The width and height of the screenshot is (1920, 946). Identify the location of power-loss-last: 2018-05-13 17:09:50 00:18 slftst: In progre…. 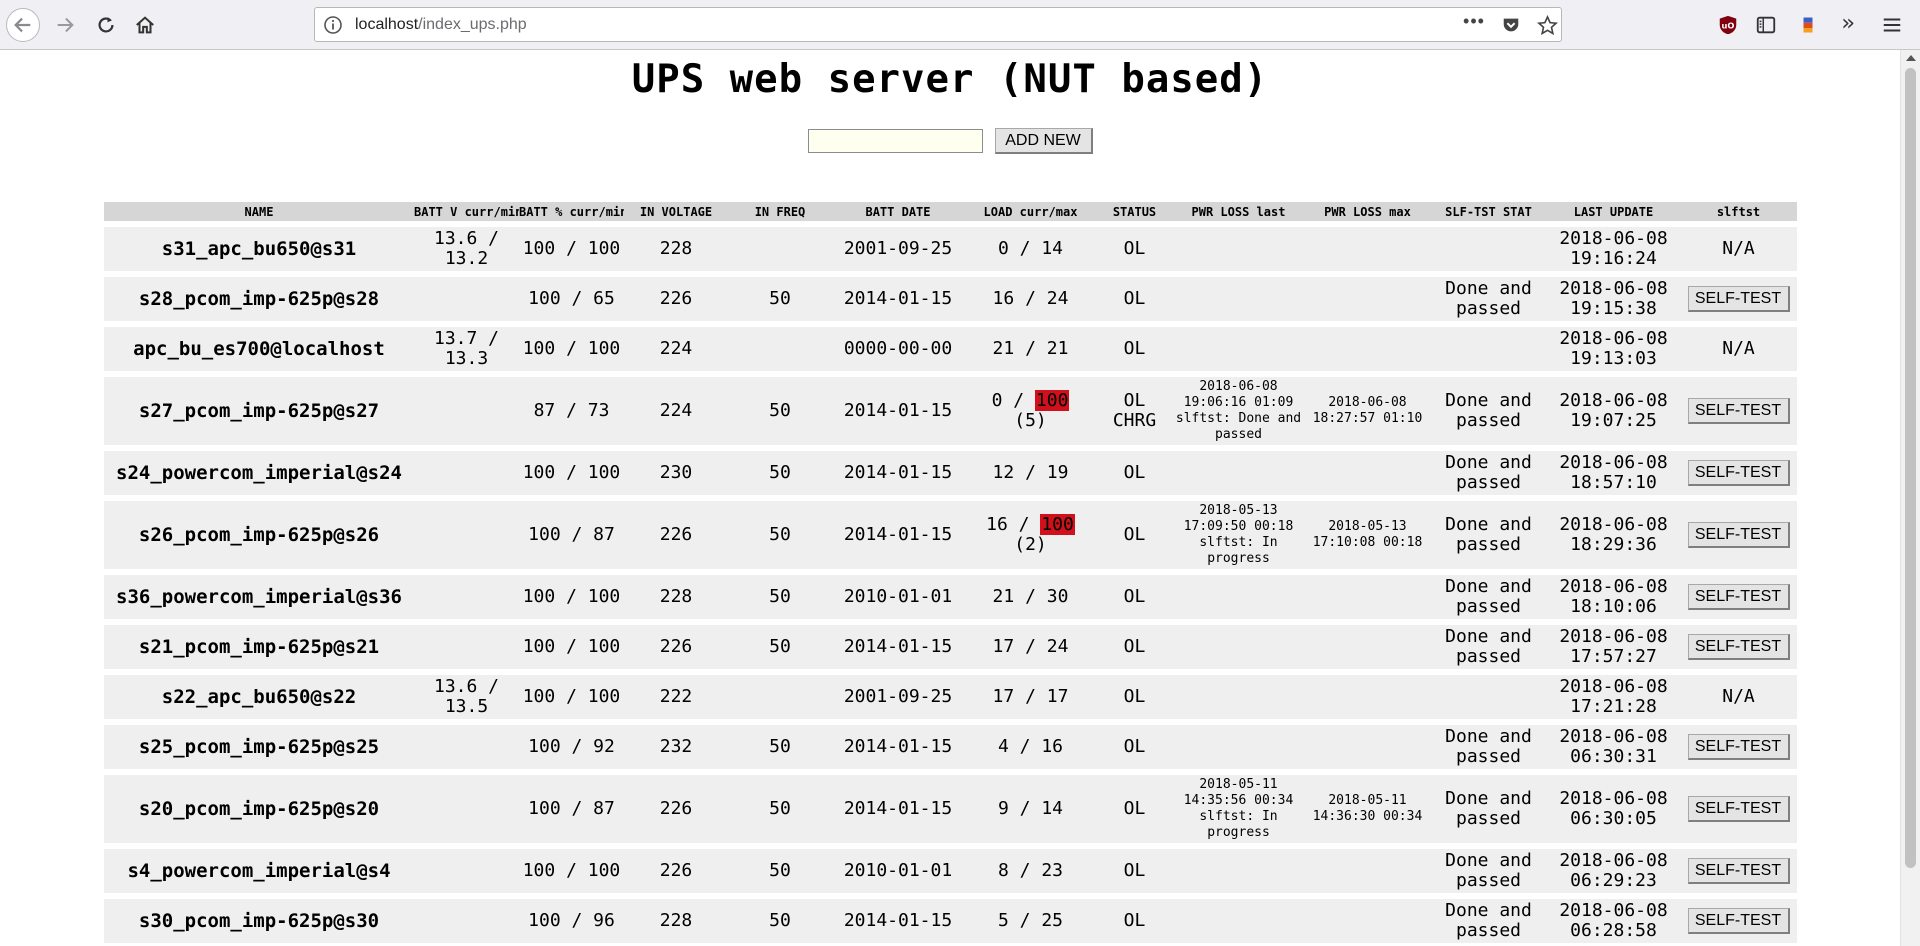
(1238, 535).